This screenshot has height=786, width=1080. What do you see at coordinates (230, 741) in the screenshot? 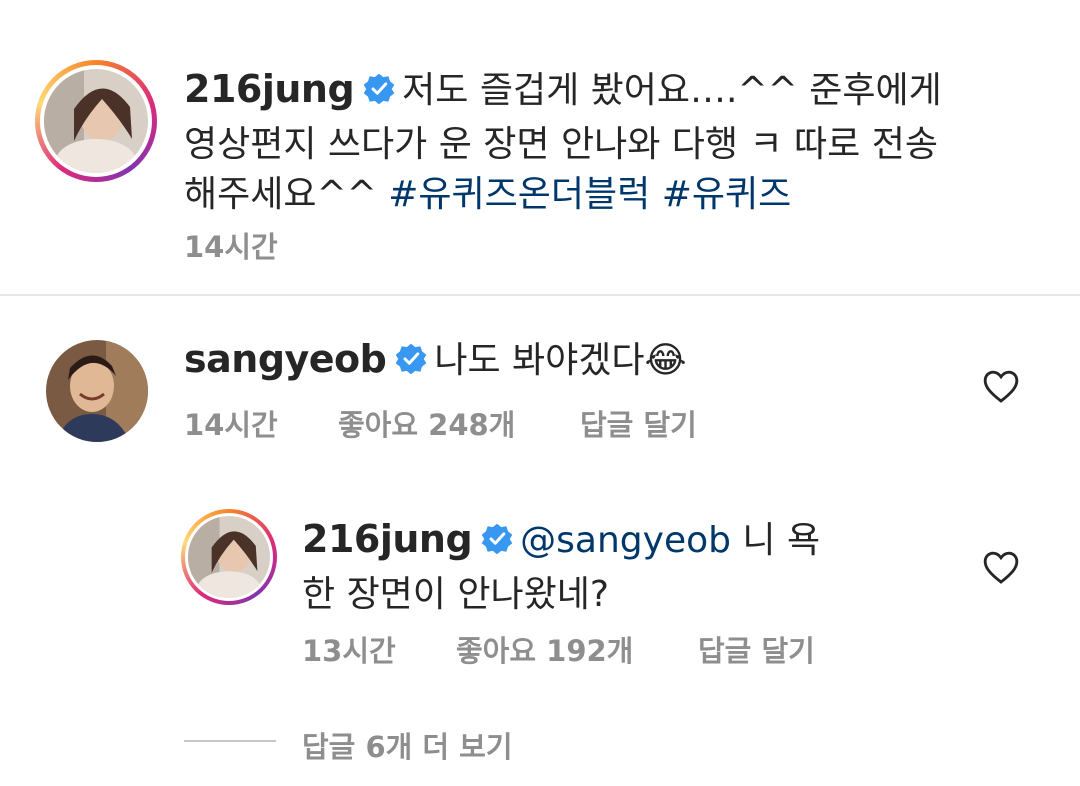
I see `view-replies-line` at bounding box center [230, 741].